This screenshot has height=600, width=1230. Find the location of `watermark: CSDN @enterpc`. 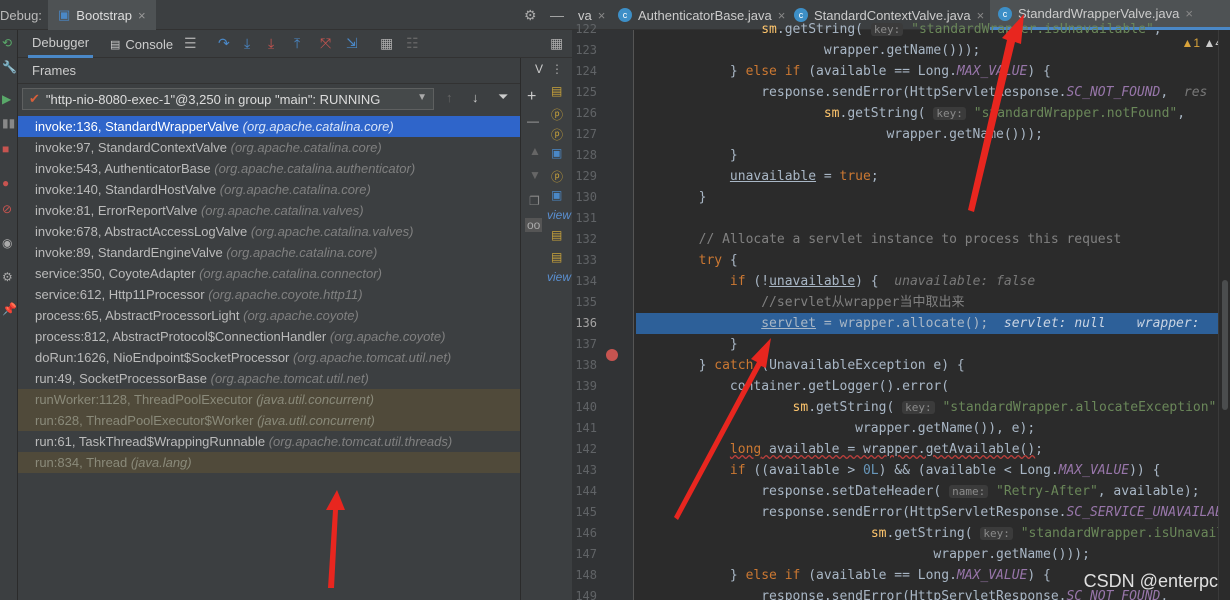

watermark: CSDN @enterpc is located at coordinates (1150, 581).